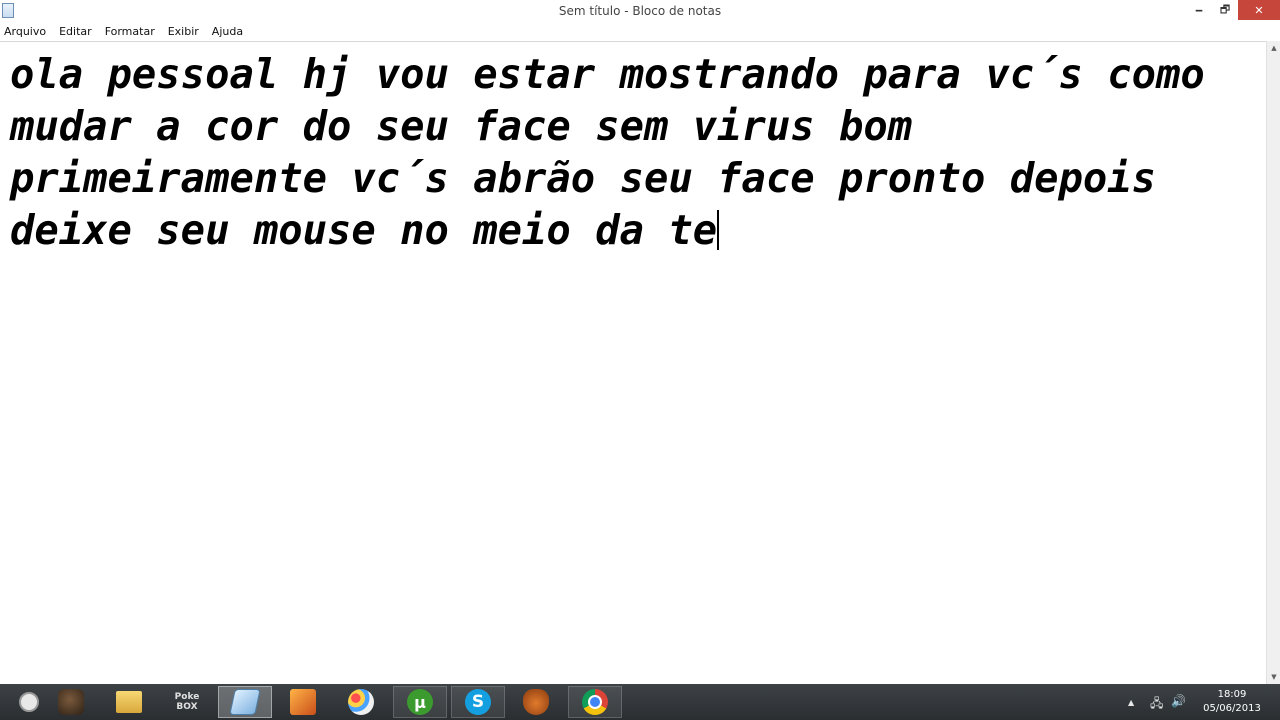 The width and height of the screenshot is (1280, 720). What do you see at coordinates (718, 230) in the screenshot?
I see `text-caret` at bounding box center [718, 230].